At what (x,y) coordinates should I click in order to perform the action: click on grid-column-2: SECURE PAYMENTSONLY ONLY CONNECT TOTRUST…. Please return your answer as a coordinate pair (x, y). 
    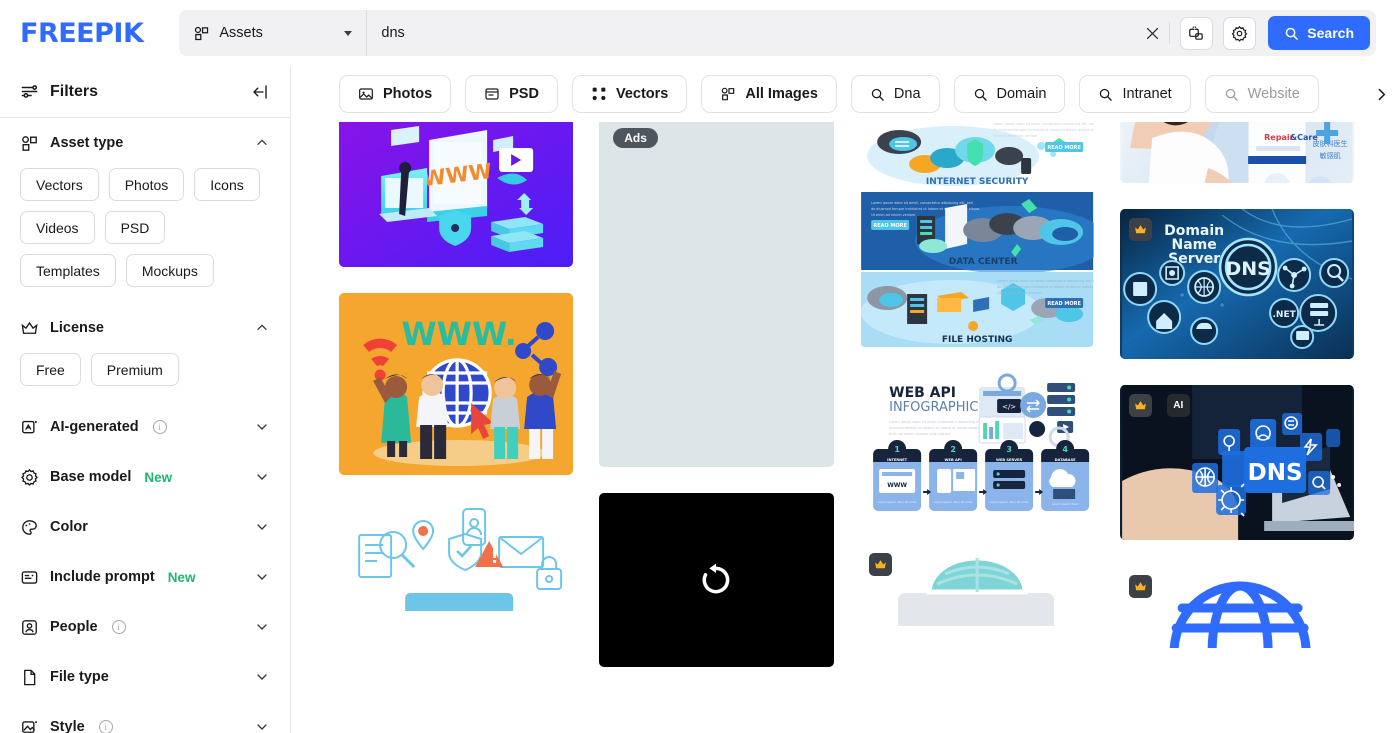
    Looking at the image, I should click on (716, 394).